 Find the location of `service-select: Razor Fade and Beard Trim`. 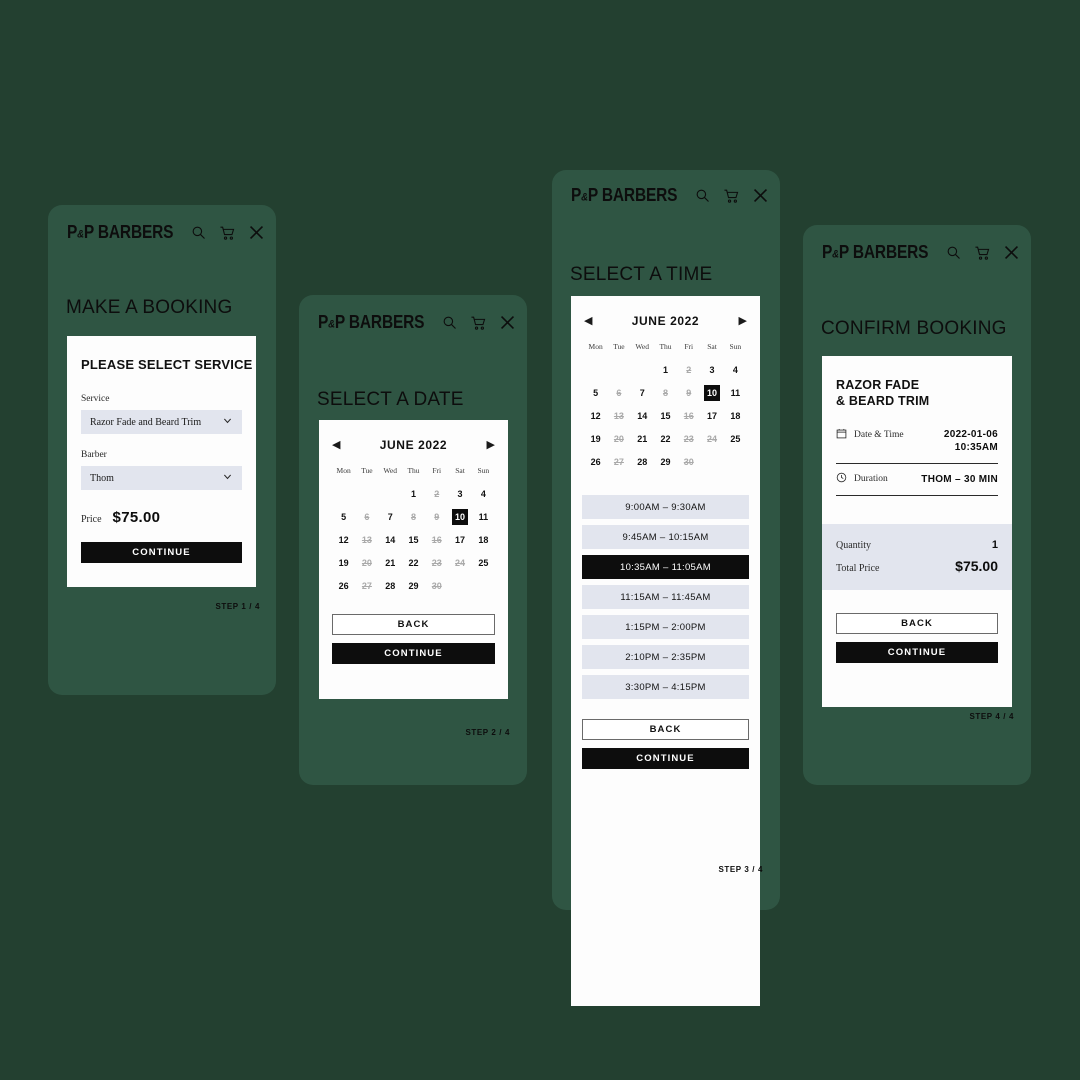

service-select: Razor Fade and Beard Trim is located at coordinates (161, 422).